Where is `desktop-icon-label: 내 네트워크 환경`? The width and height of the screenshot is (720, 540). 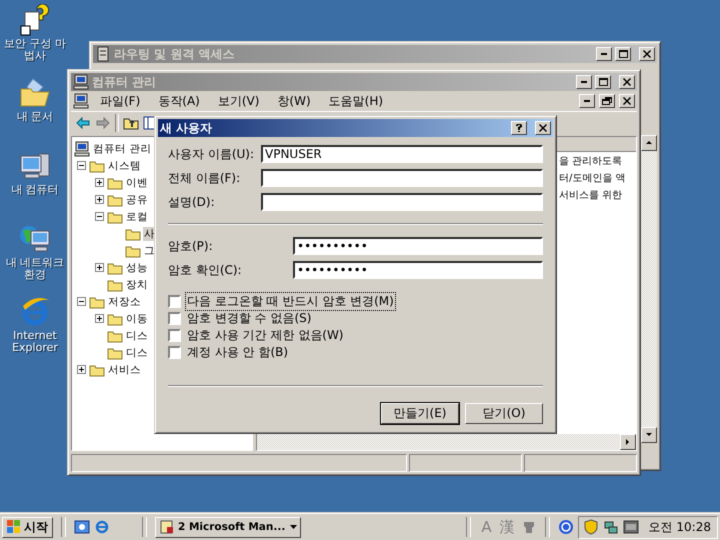 desktop-icon-label: 내 네트워크 환경 is located at coordinates (35, 269).